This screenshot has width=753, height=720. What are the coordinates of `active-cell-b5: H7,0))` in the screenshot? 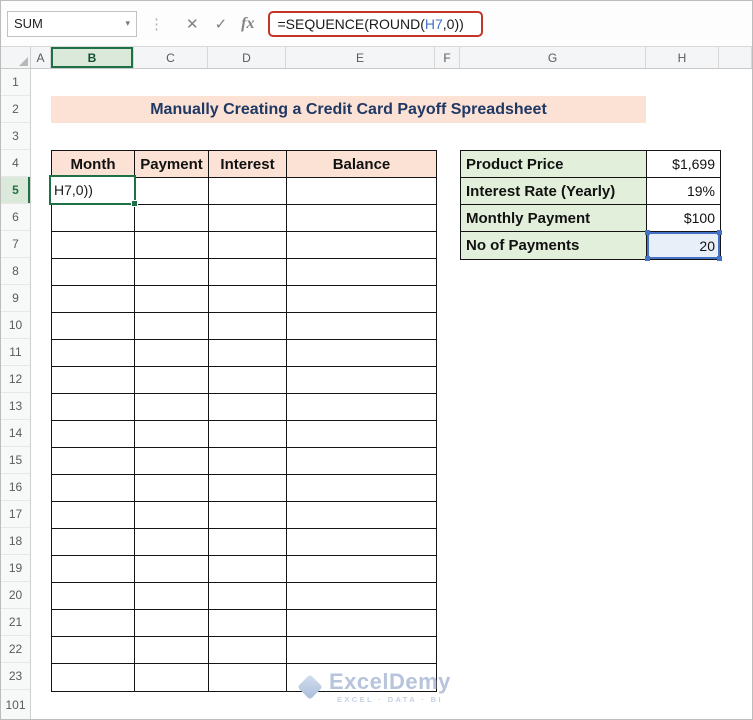 It's located at (93, 191).